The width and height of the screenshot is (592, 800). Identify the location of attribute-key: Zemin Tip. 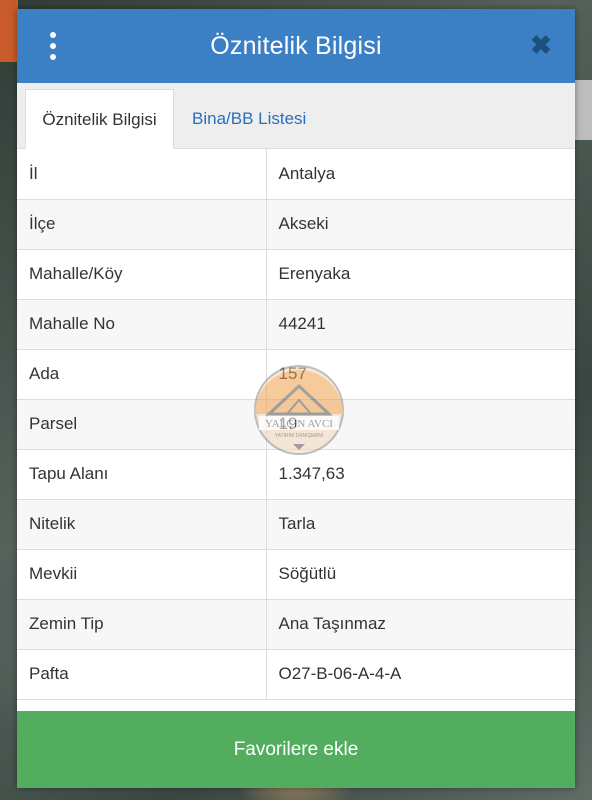
(142, 624).